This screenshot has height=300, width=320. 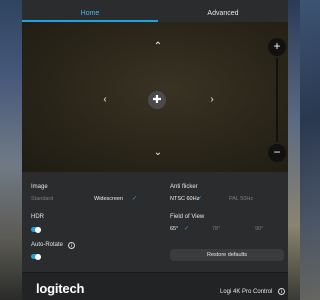 I want to click on anti-flicker-label: Anti flicker, so click(x=184, y=187).